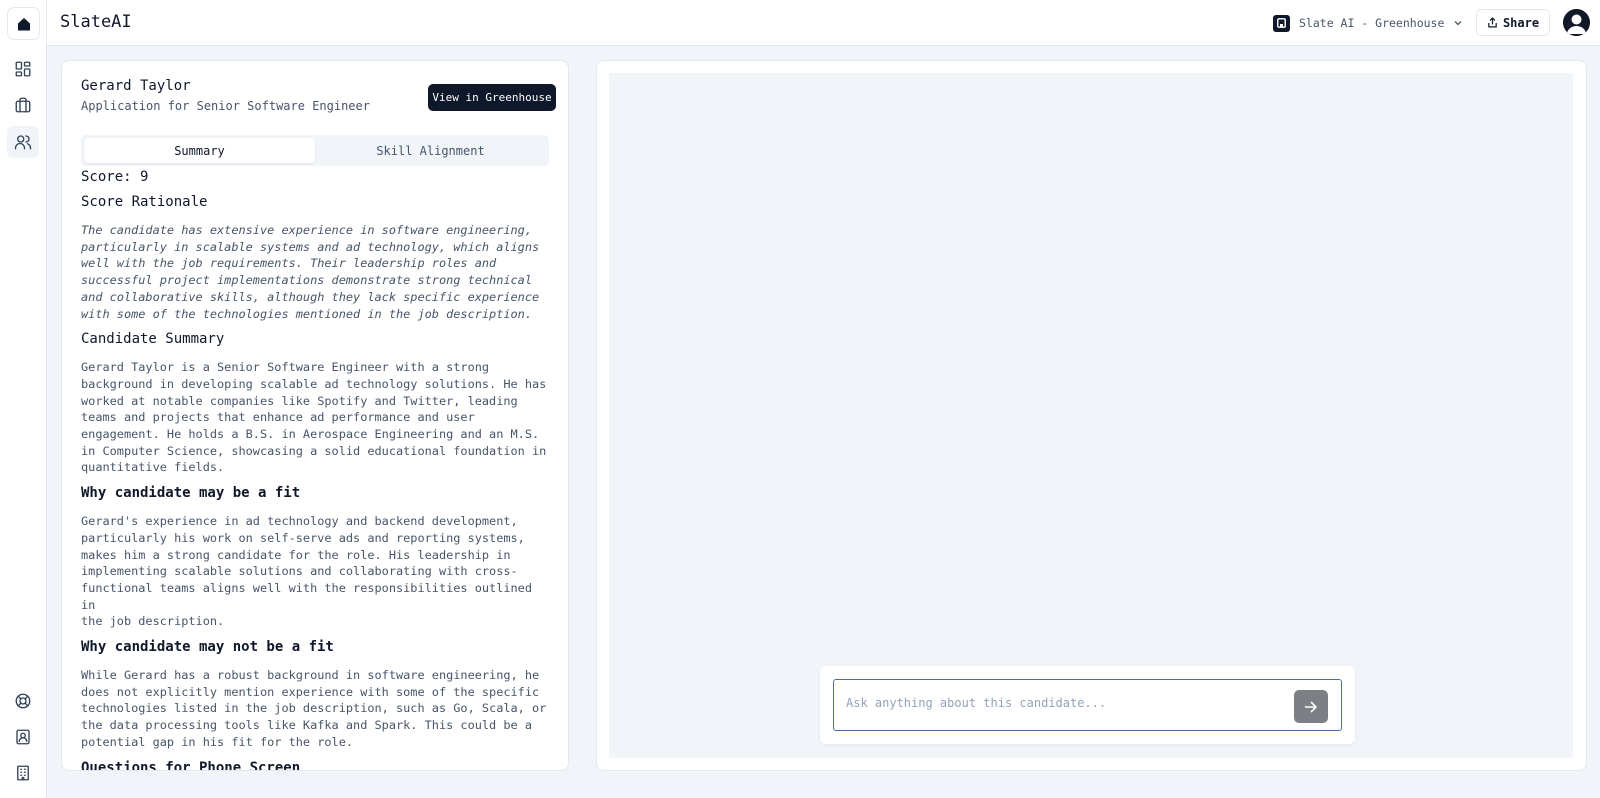  I want to click on home-logo-button, so click(23, 23).